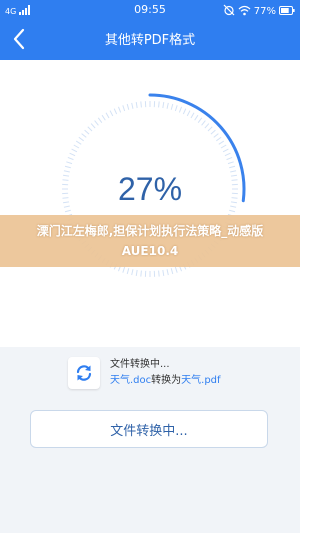 This screenshot has height=533, width=320. I want to click on convert-word: 转换为, so click(166, 380).